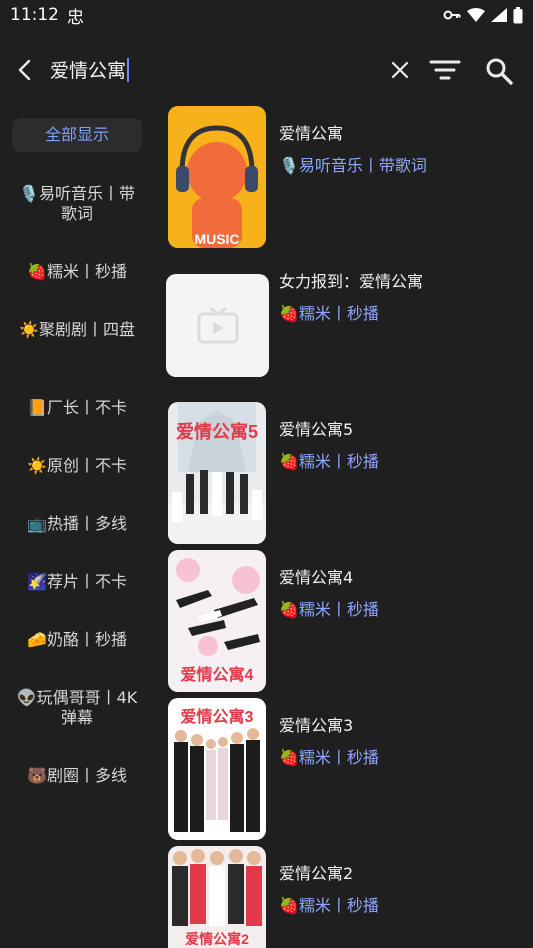  I want to click on poster-image: 爱情公寓4, so click(217, 621).